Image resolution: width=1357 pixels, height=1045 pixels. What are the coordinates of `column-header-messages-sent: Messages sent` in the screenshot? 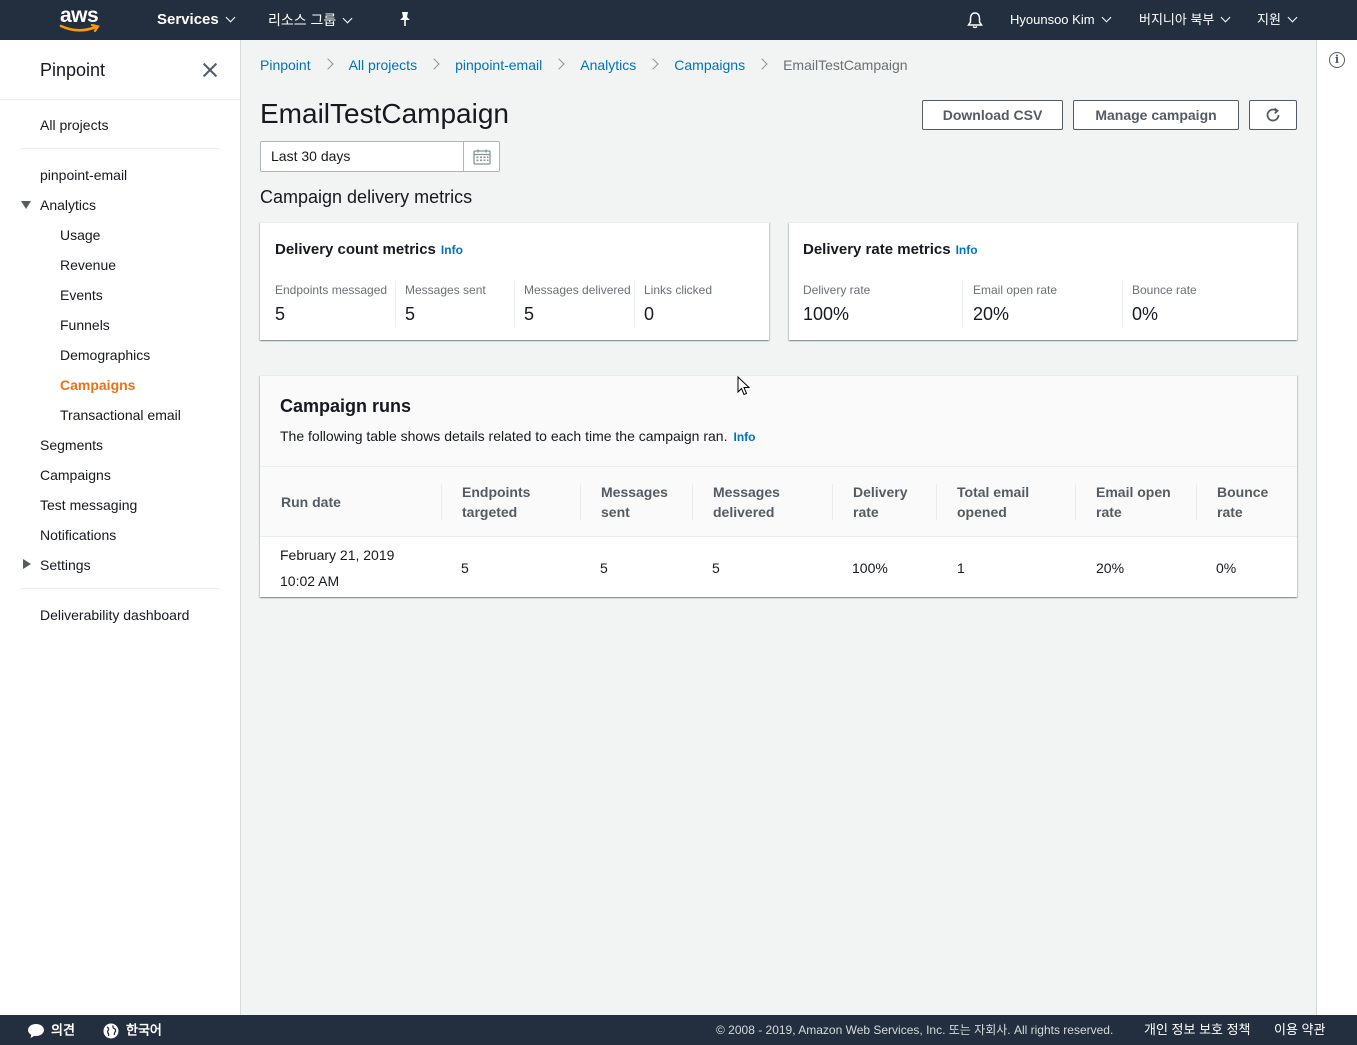 It's located at (634, 502).